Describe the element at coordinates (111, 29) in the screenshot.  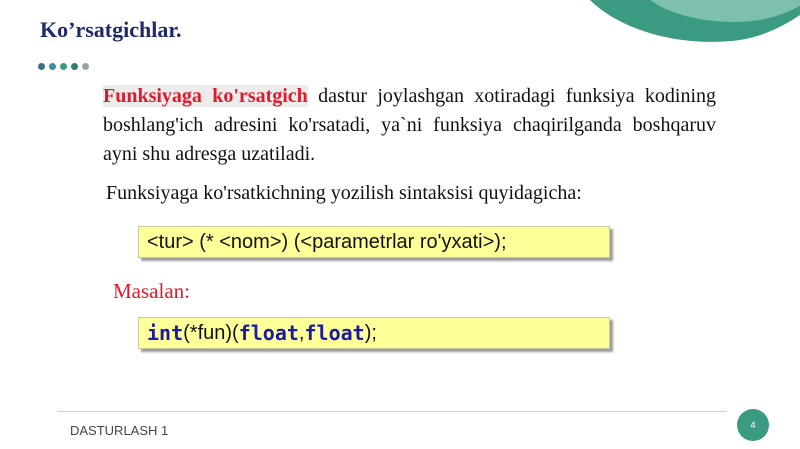
I see `slide-title: Ko’rsatgichlar.` at that location.